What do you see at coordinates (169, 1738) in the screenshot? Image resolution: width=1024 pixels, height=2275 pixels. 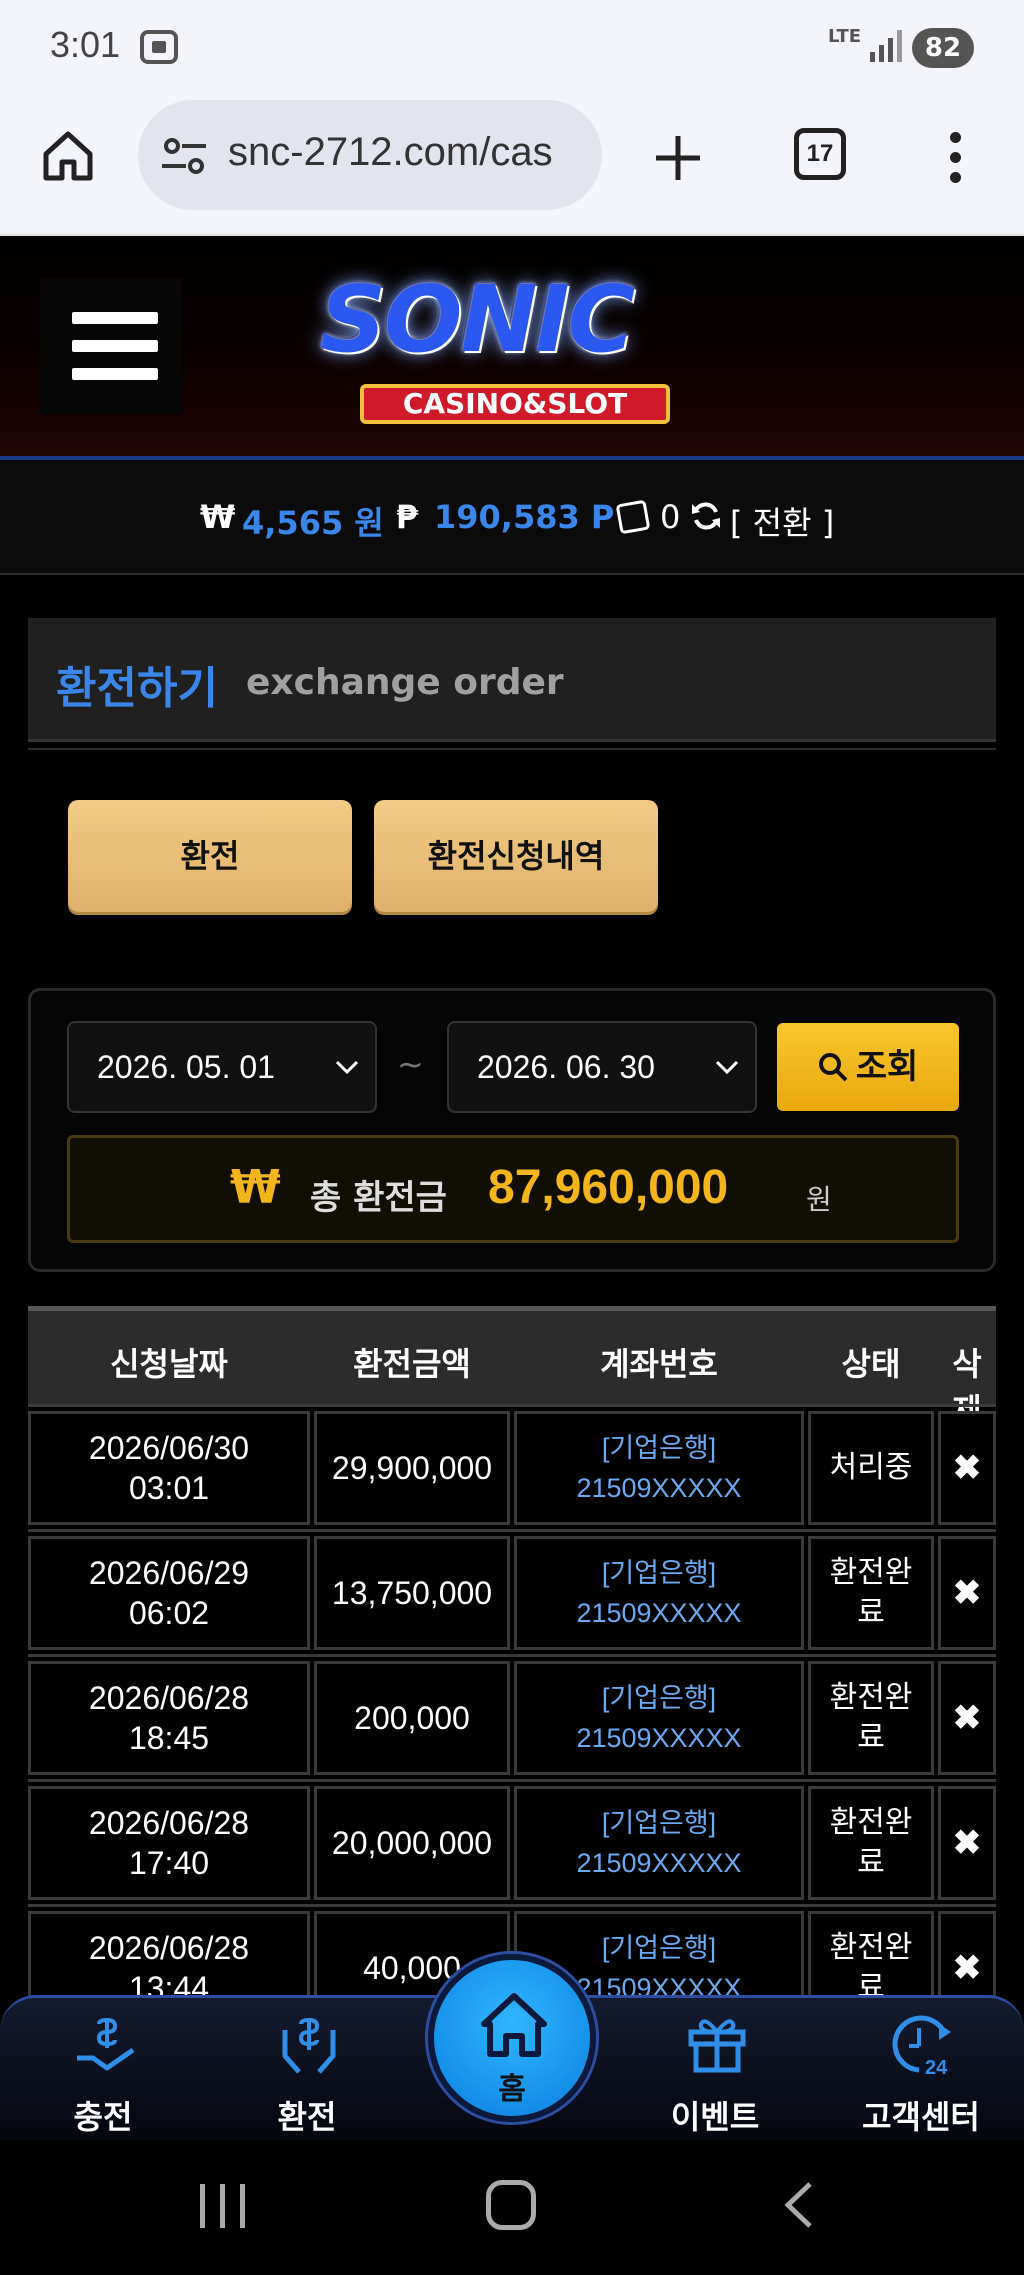 I see `row-time: 18:45` at bounding box center [169, 1738].